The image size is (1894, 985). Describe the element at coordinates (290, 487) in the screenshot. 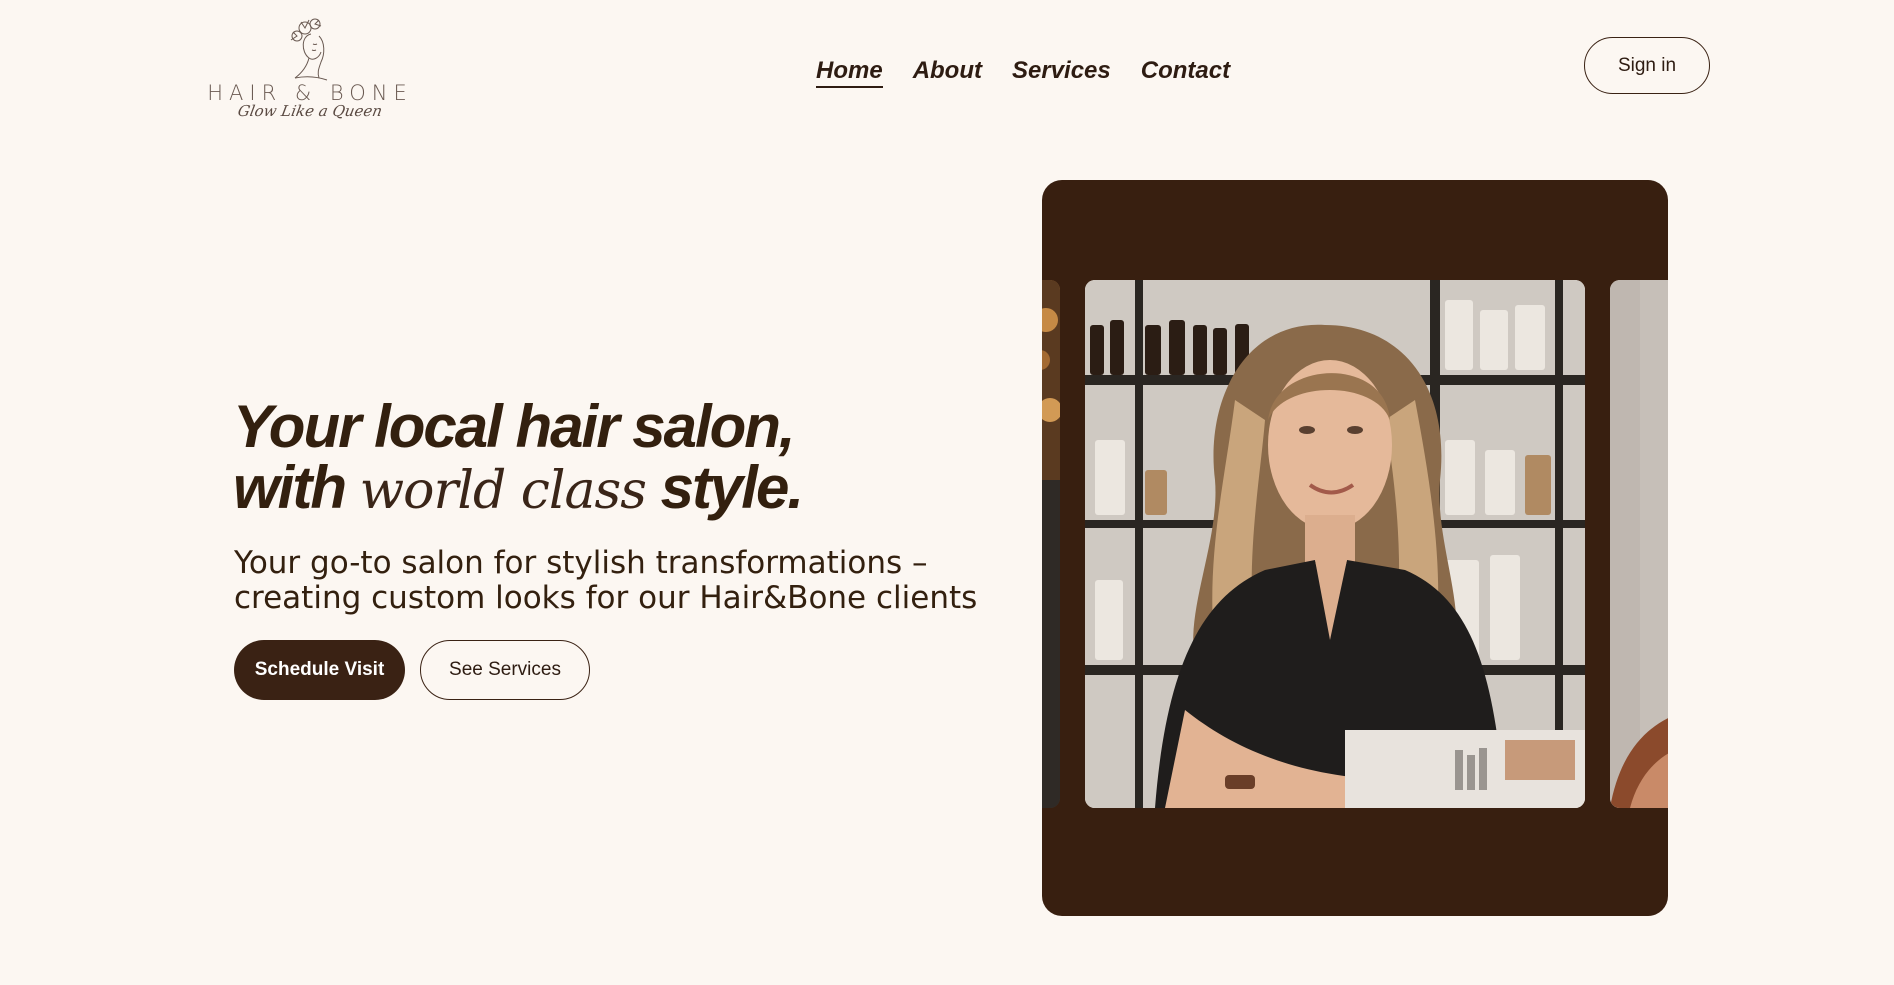

I see `hero-title-with: with` at that location.